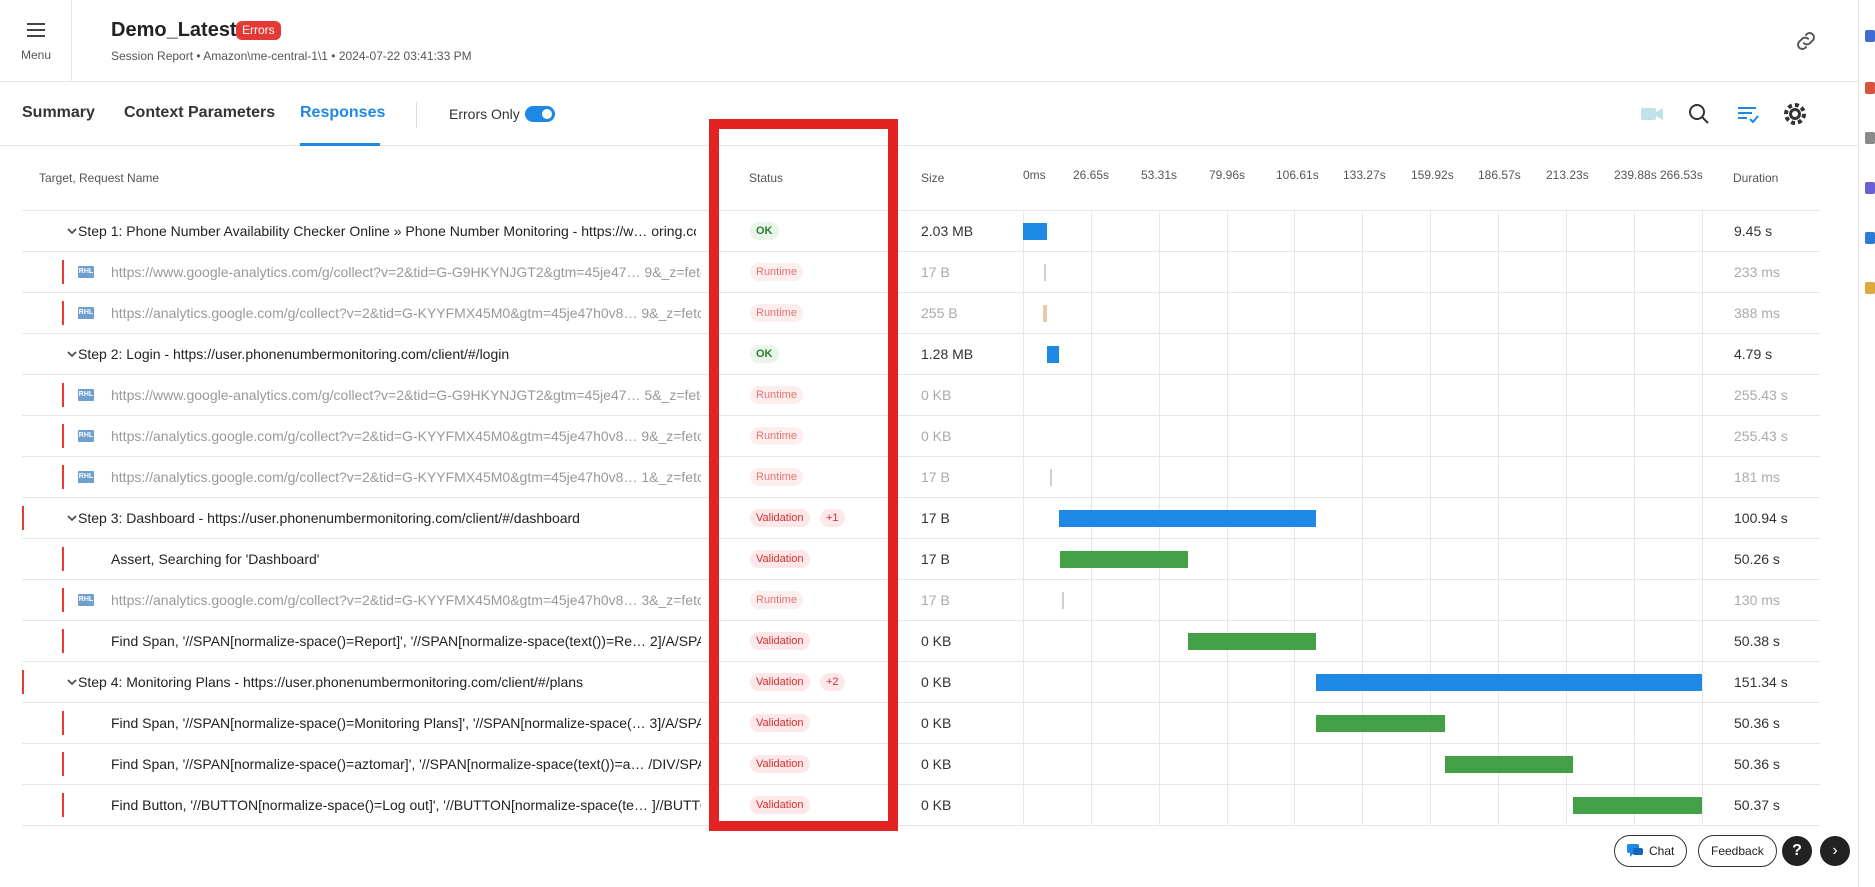 The height and width of the screenshot is (887, 1875). Describe the element at coordinates (1797, 851) in the screenshot. I see `help-button: ?` at that location.